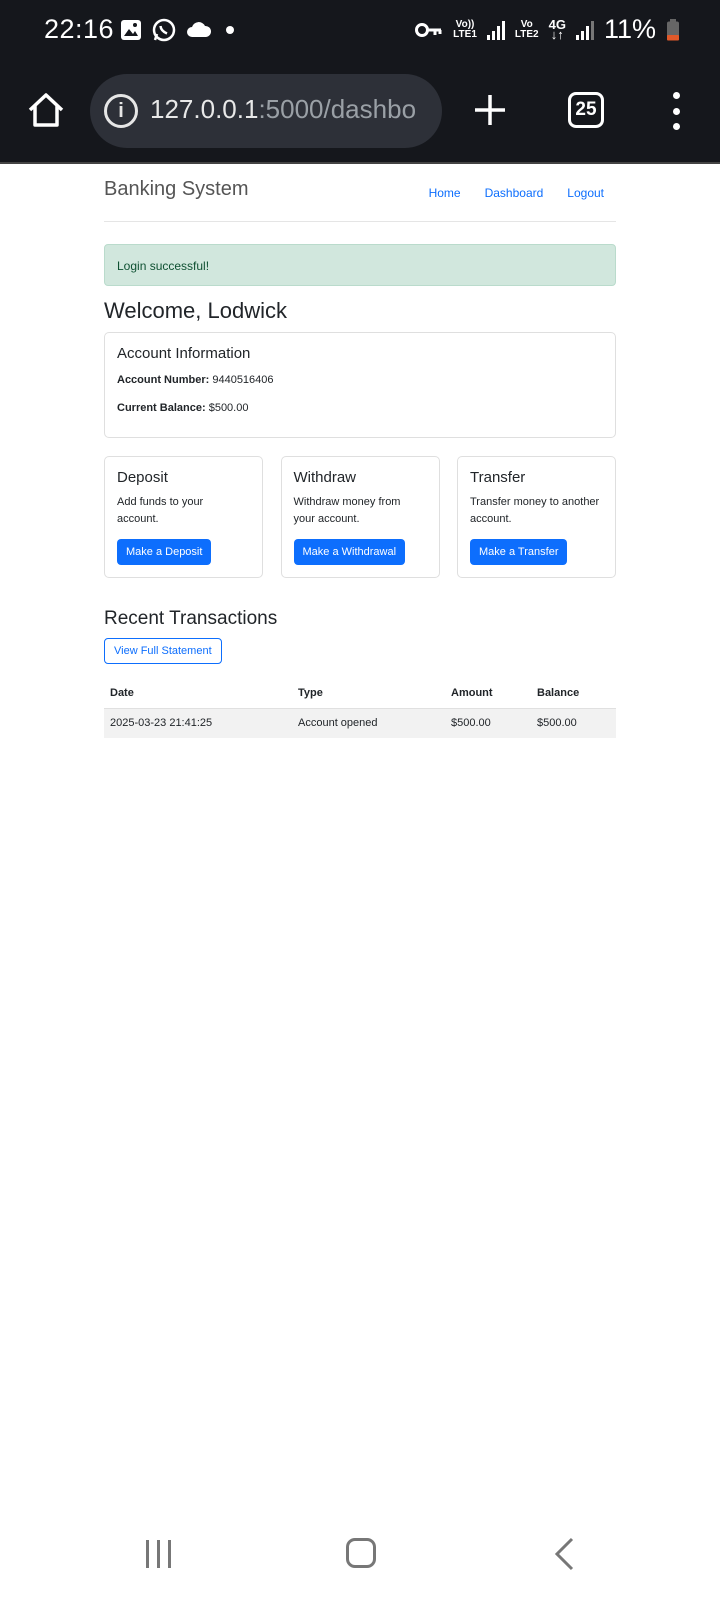  I want to click on recent-transactions-heading: Recent Transactions, so click(191, 618).